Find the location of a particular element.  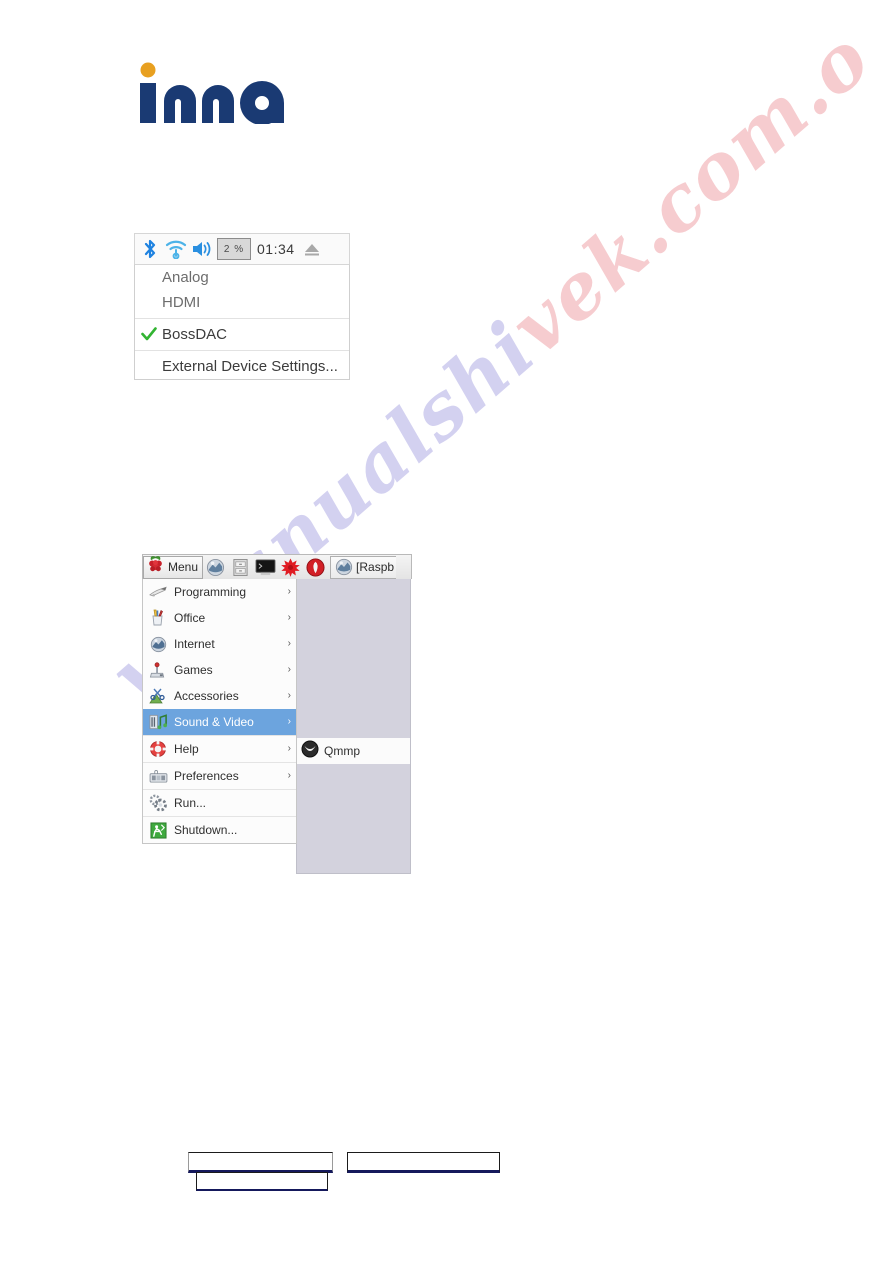

sound-video-icon is located at coordinates (158, 722).